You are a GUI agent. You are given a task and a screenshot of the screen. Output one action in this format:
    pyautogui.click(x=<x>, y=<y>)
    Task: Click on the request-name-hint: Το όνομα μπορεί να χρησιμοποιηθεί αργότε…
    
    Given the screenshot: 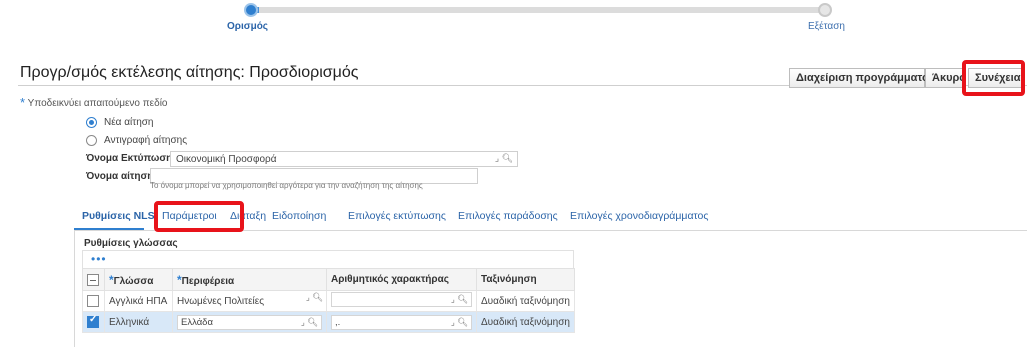 What is the action you would take?
    pyautogui.click(x=286, y=185)
    